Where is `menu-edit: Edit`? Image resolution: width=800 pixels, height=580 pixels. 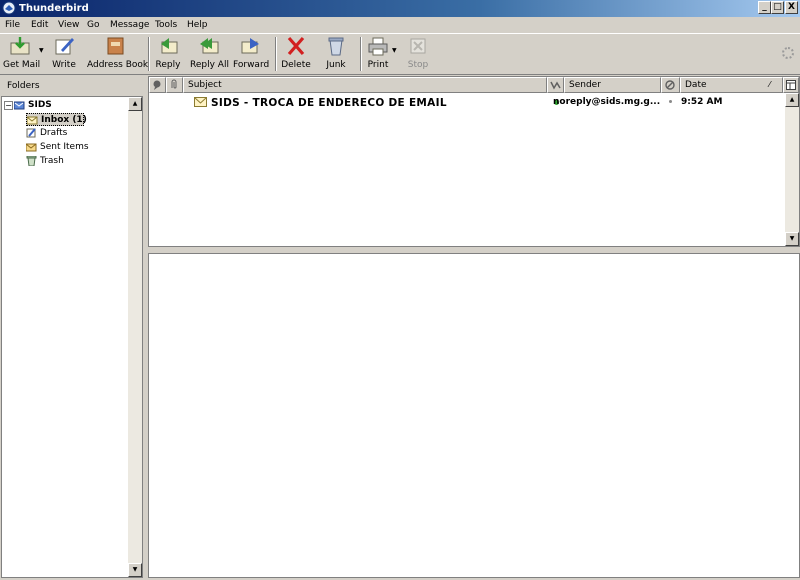
menu-edit: Edit is located at coordinates (39, 25).